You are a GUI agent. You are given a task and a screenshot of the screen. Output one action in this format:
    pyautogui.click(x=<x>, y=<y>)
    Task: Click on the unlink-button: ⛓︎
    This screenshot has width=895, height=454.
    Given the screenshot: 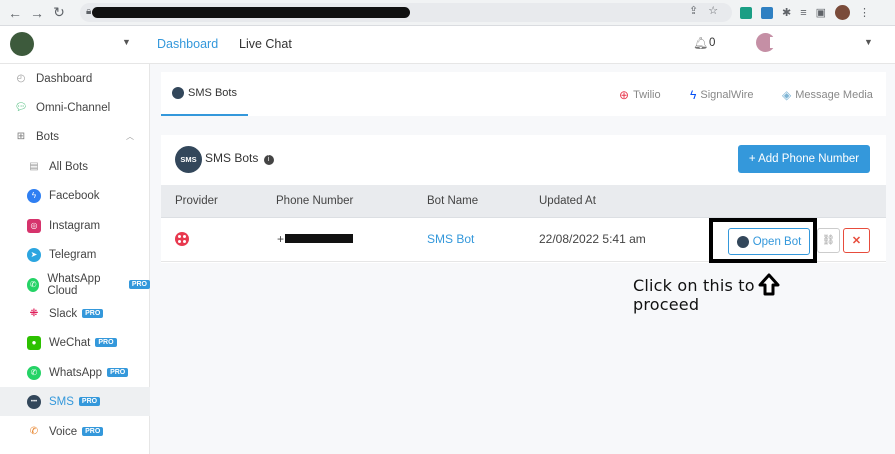 What is the action you would take?
    pyautogui.click(x=828, y=240)
    